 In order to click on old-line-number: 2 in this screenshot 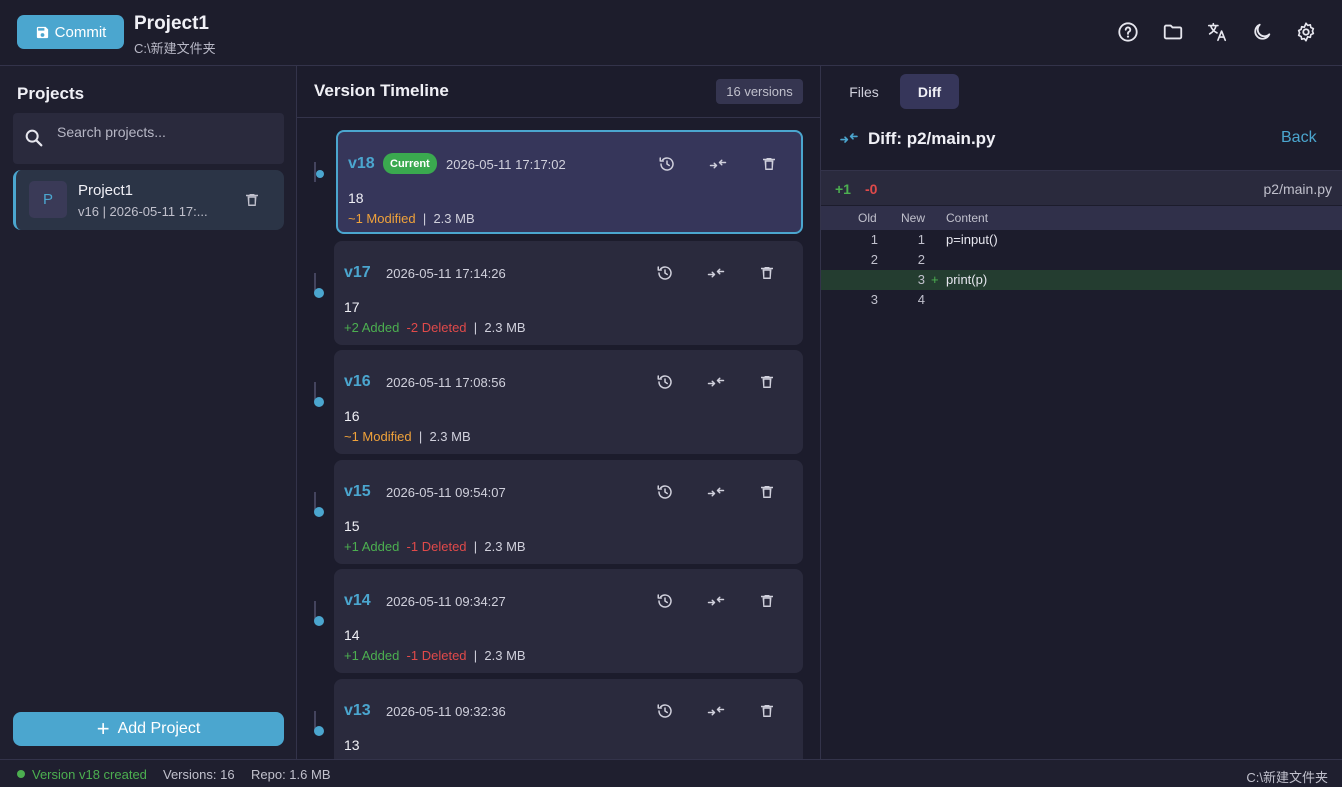, I will do `click(874, 259)`.